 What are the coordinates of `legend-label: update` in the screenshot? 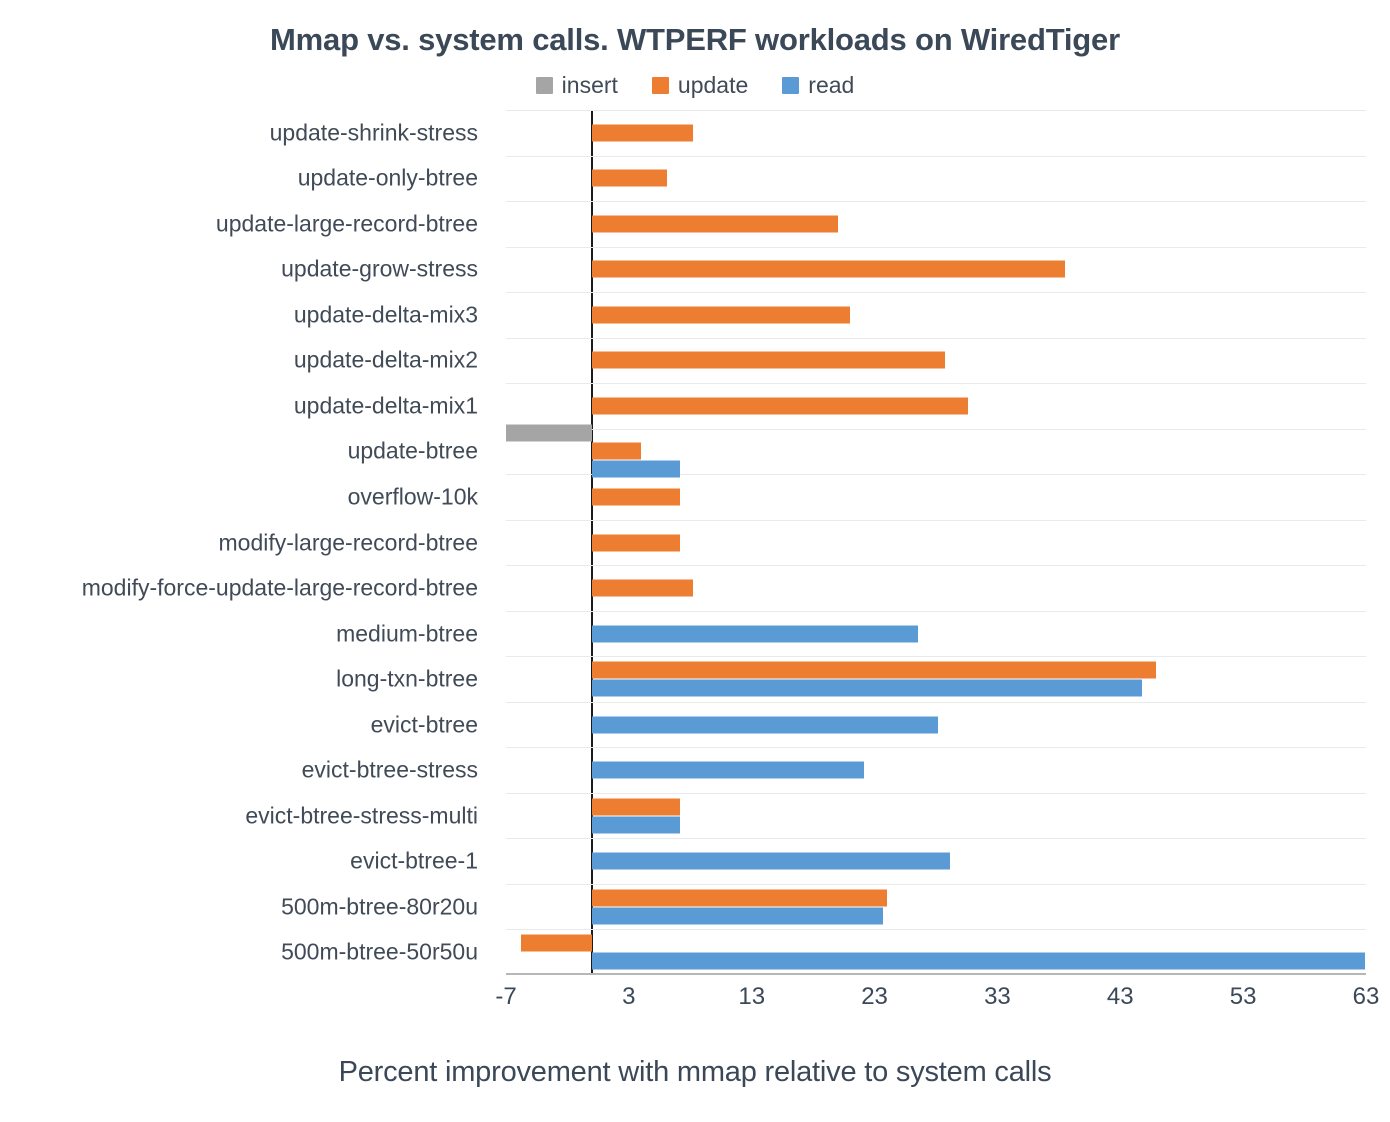 It's located at (713, 85).